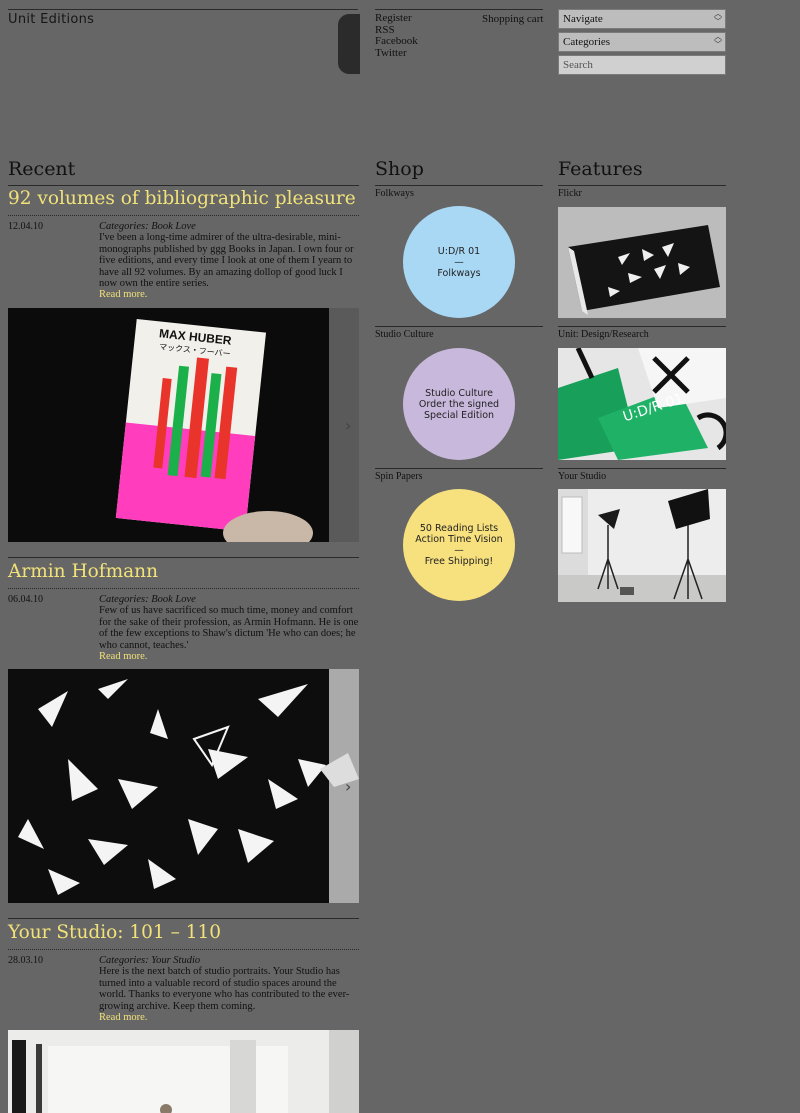 The height and width of the screenshot is (1113, 800). What do you see at coordinates (459, 185) in the screenshot?
I see `shop-heading-rule` at bounding box center [459, 185].